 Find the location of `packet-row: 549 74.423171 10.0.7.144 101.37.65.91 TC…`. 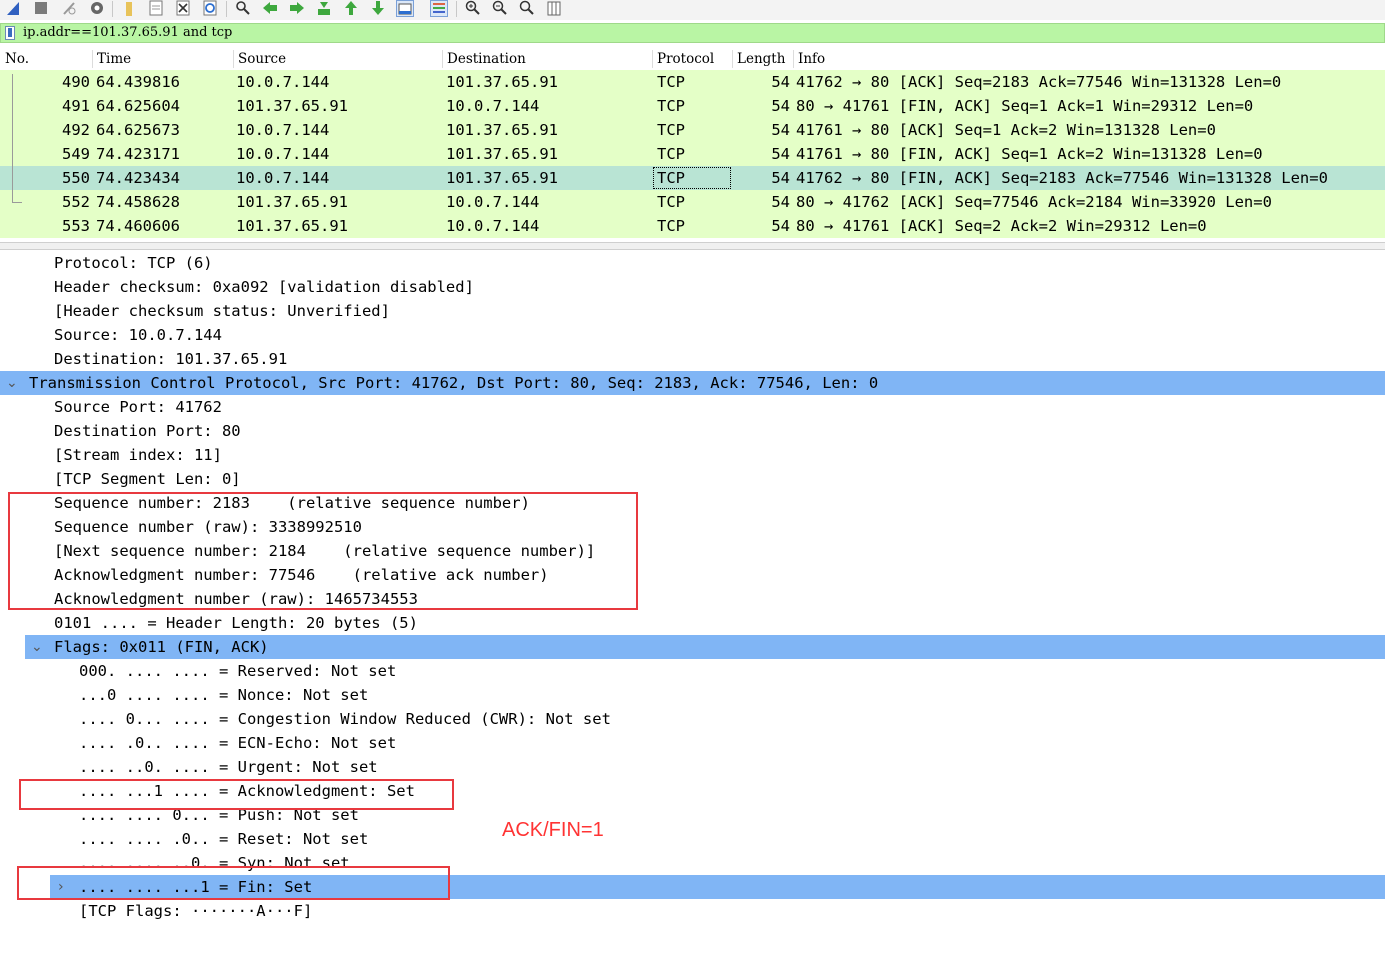

packet-row: 549 74.423171 10.0.7.144 101.37.65.91 TC… is located at coordinates (692, 154).